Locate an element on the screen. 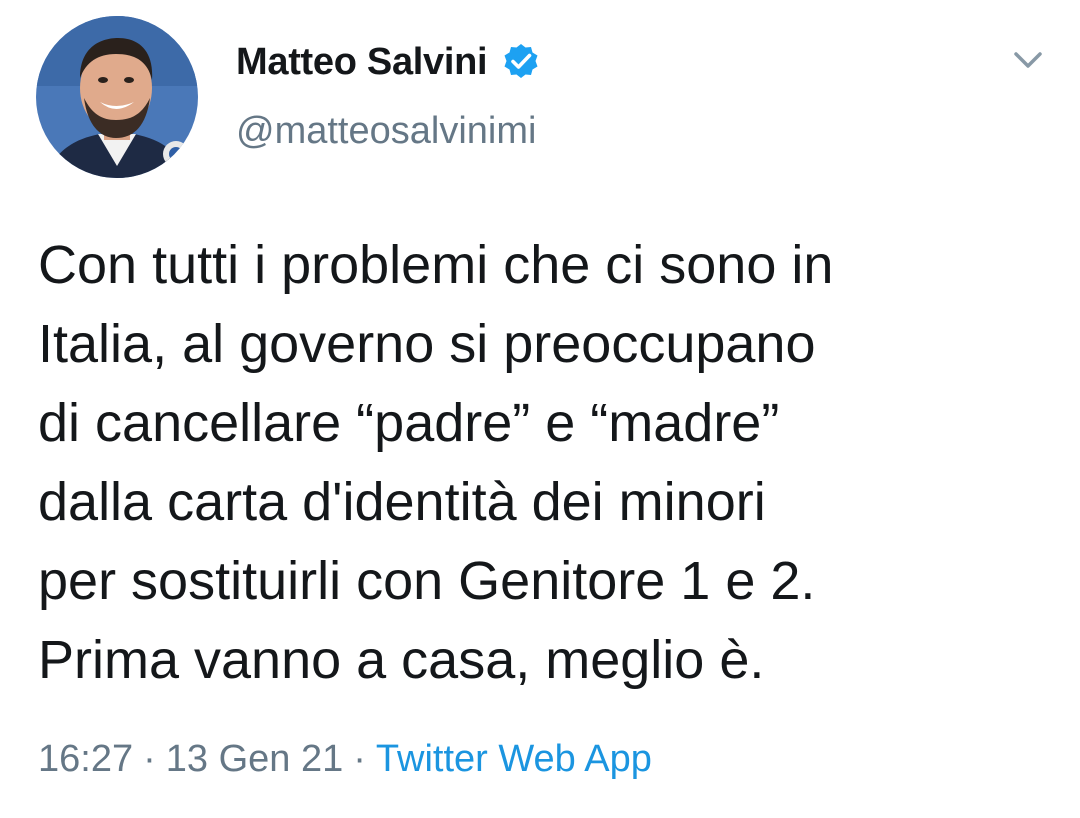 This screenshot has height=818, width=1080. avatar-image is located at coordinates (117, 97).